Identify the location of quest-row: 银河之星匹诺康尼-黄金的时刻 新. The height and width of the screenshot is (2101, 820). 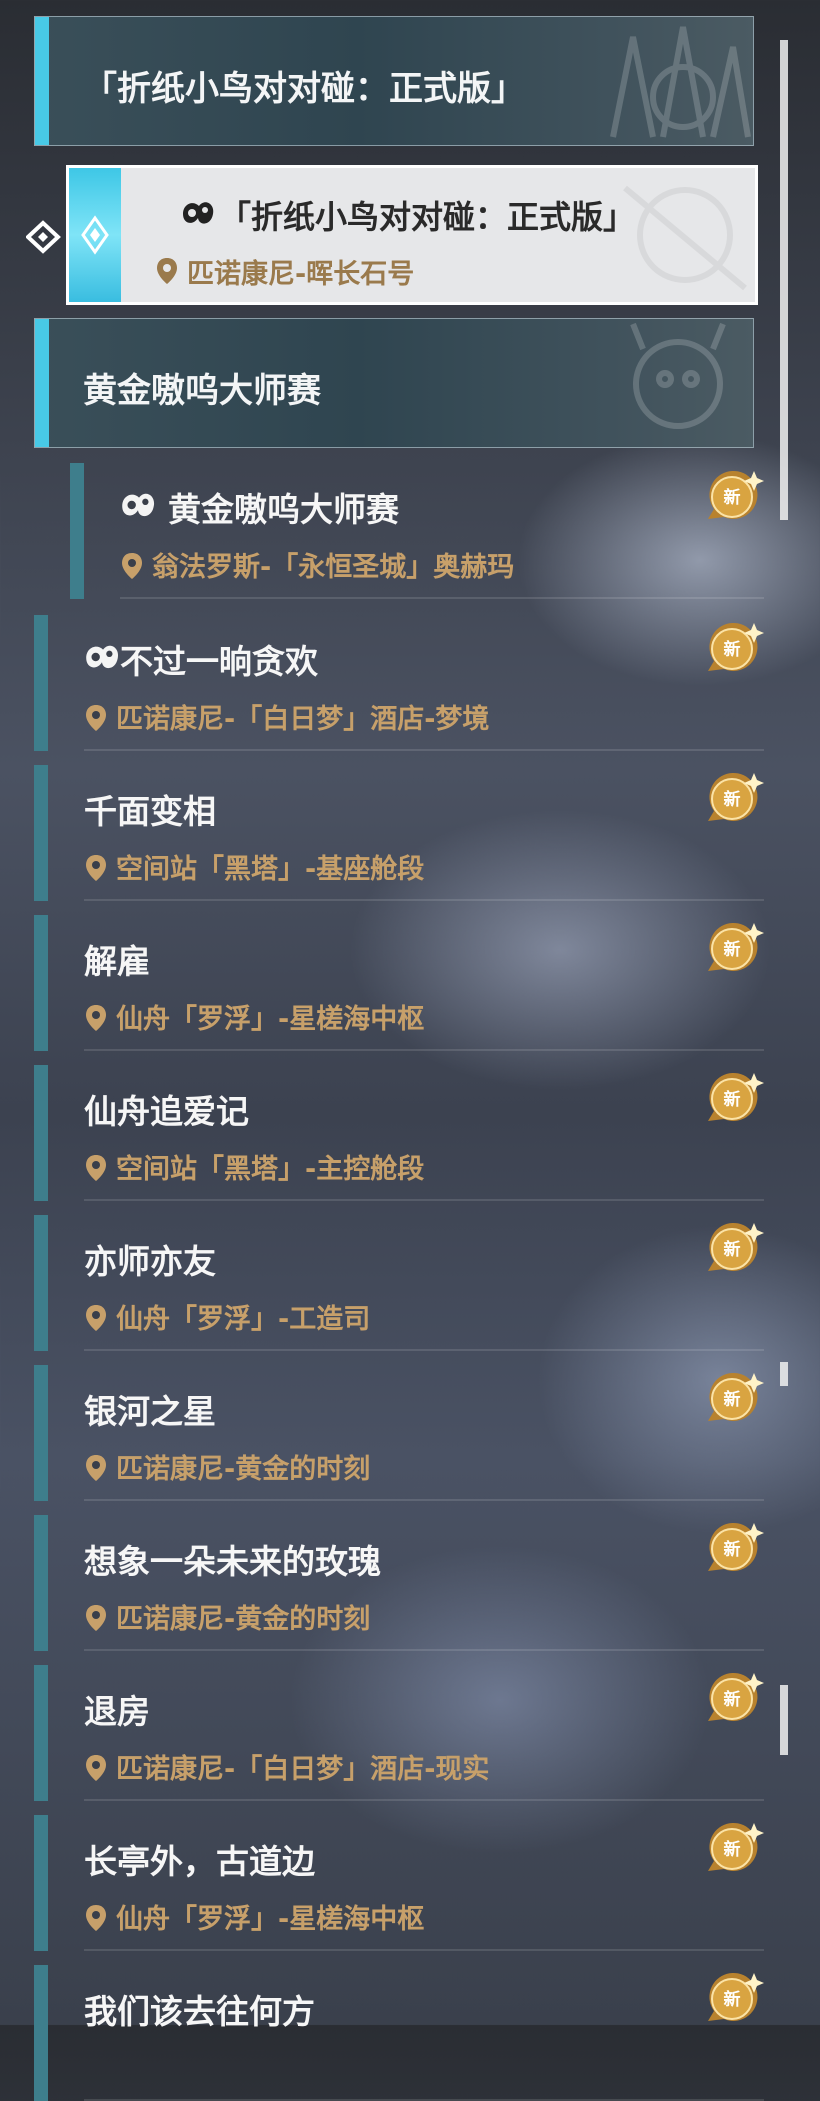
(399, 1433).